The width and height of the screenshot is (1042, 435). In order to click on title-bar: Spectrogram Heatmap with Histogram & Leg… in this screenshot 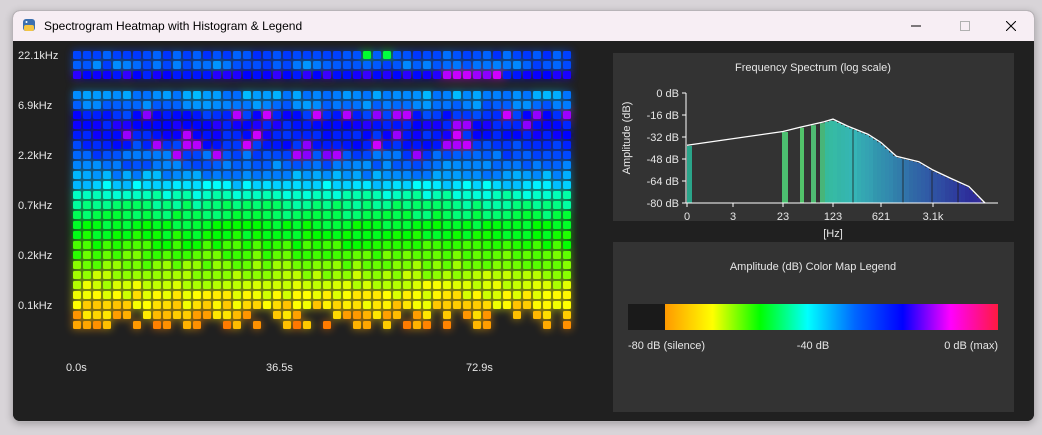, I will do `click(523, 26)`.